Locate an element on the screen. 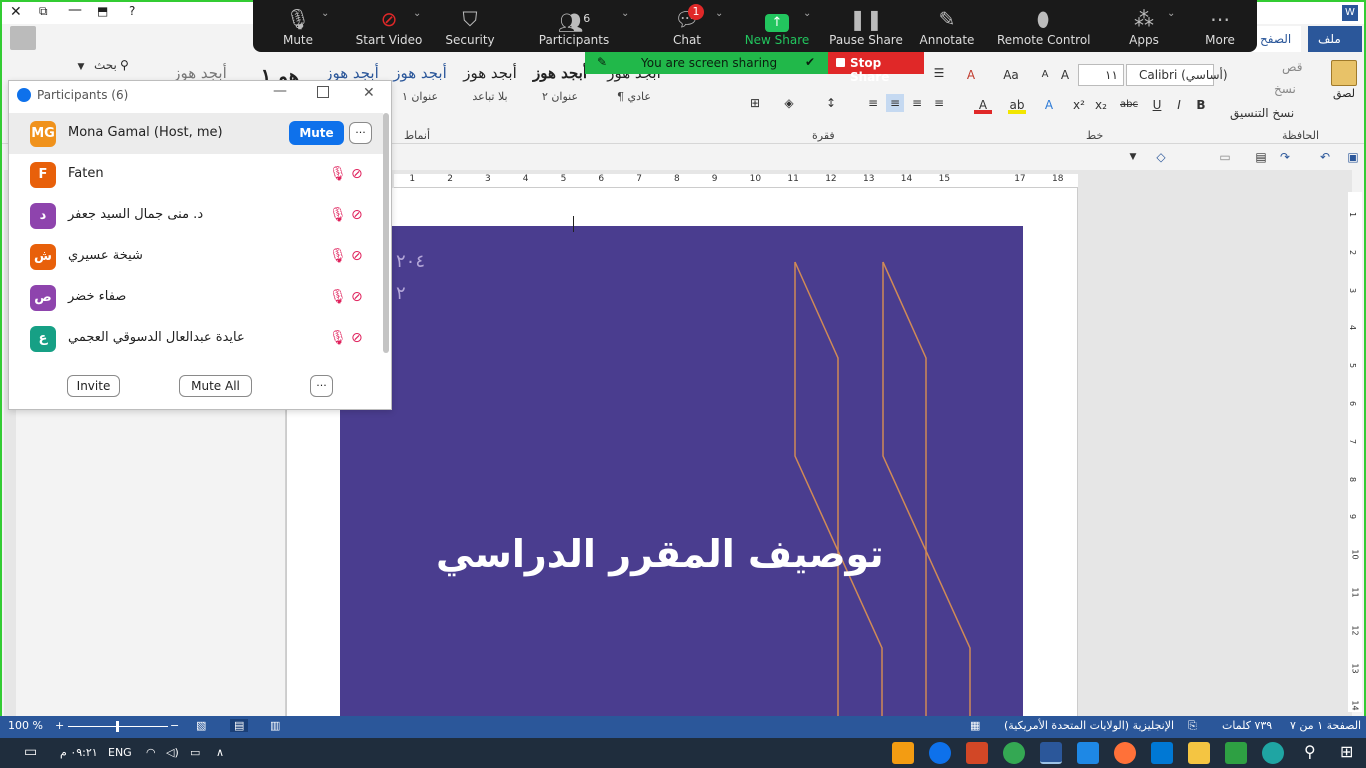  format-painter-button: نسخ التنسيق is located at coordinates (1262, 113).